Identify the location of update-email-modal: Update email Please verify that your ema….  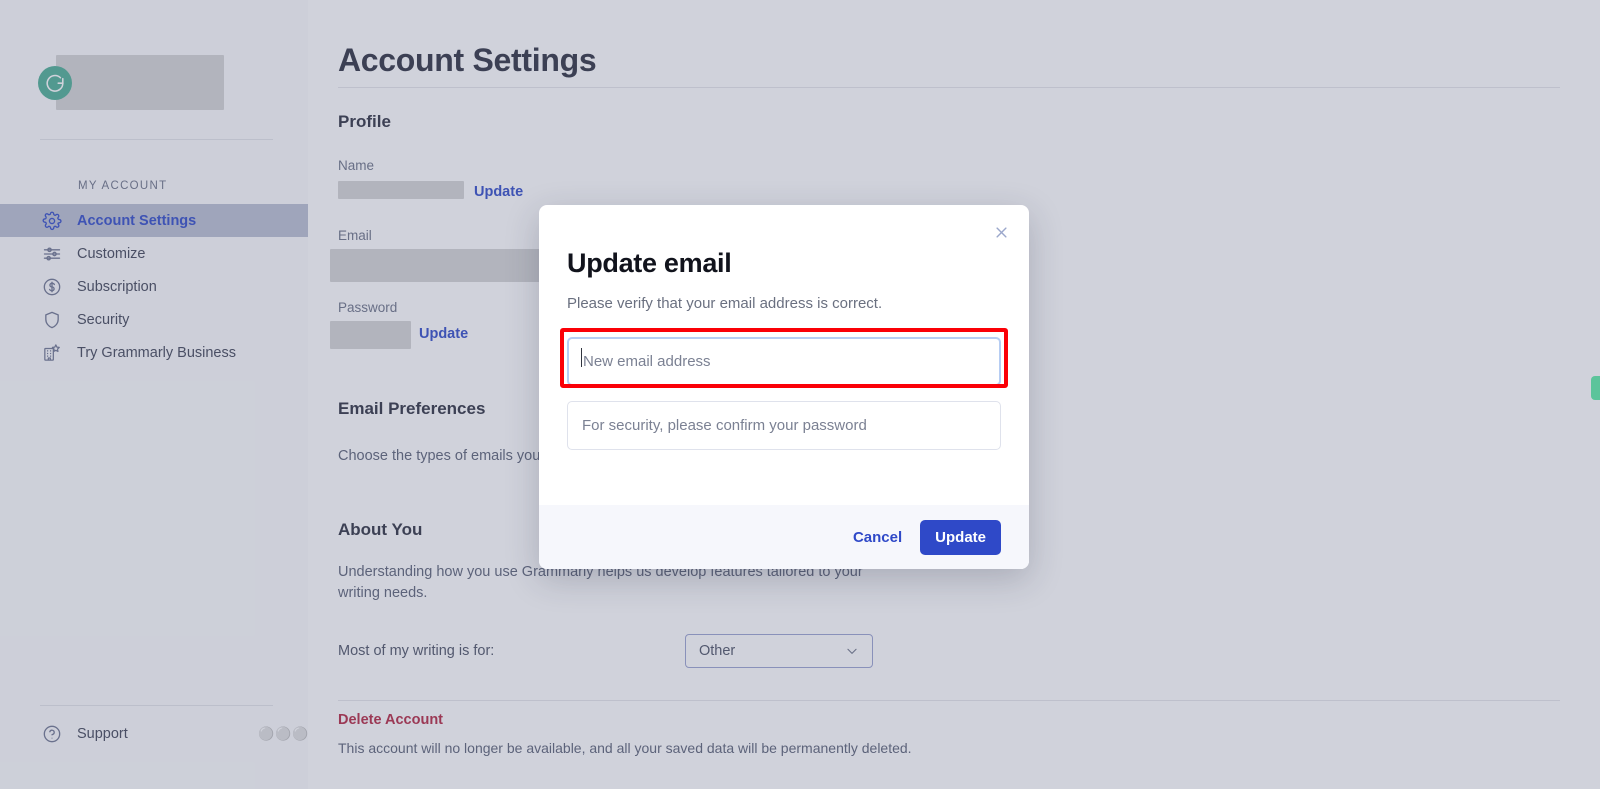
(784, 387).